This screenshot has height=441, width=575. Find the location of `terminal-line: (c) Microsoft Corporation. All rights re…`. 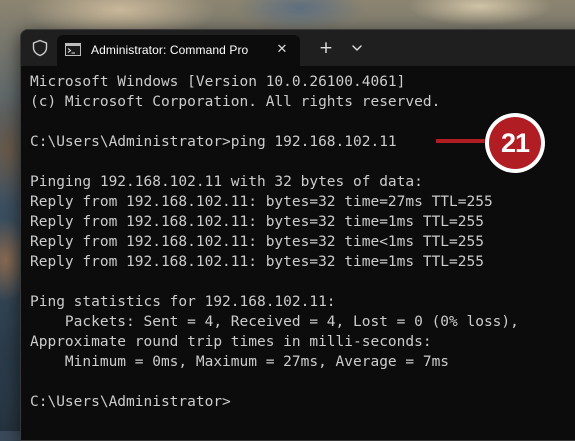

terminal-line: (c) Microsoft Corporation. All rights re… is located at coordinates (235, 102).